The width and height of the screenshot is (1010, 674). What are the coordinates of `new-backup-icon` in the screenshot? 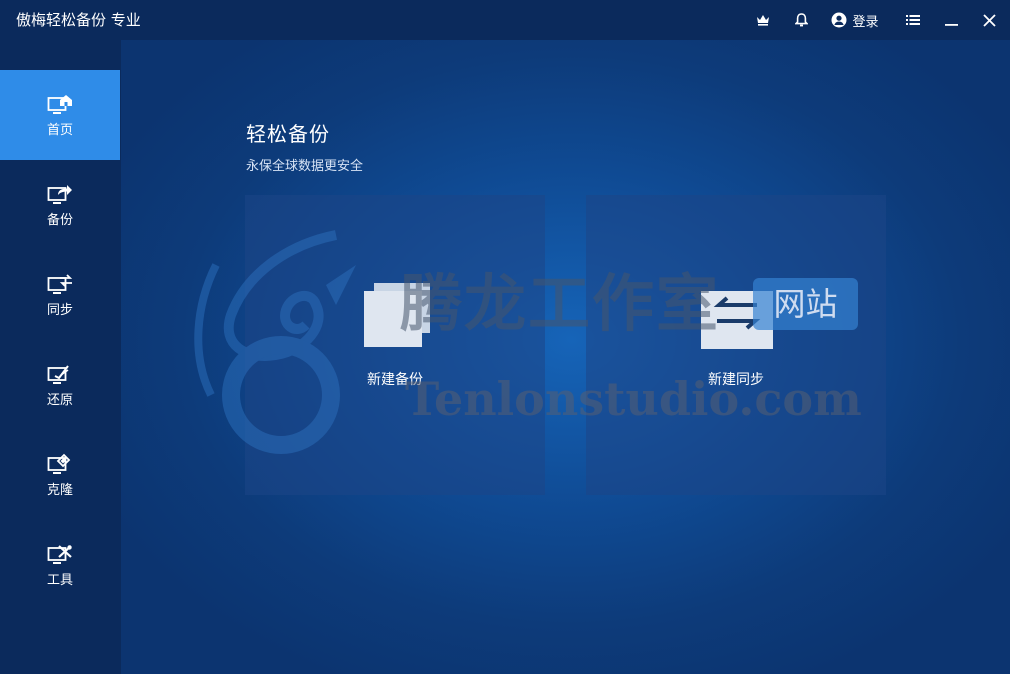 It's located at (397, 315).